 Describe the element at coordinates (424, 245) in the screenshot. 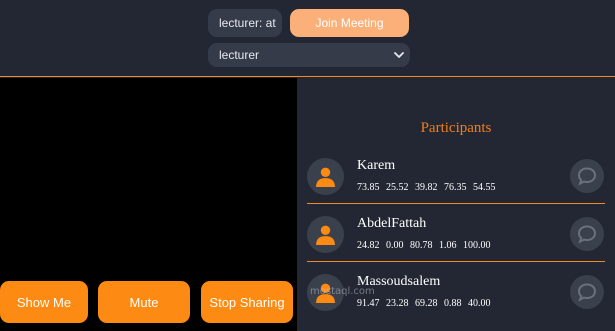

I see `participant-stats: 24.82 0.00 80.78 1.06 100.00` at that location.